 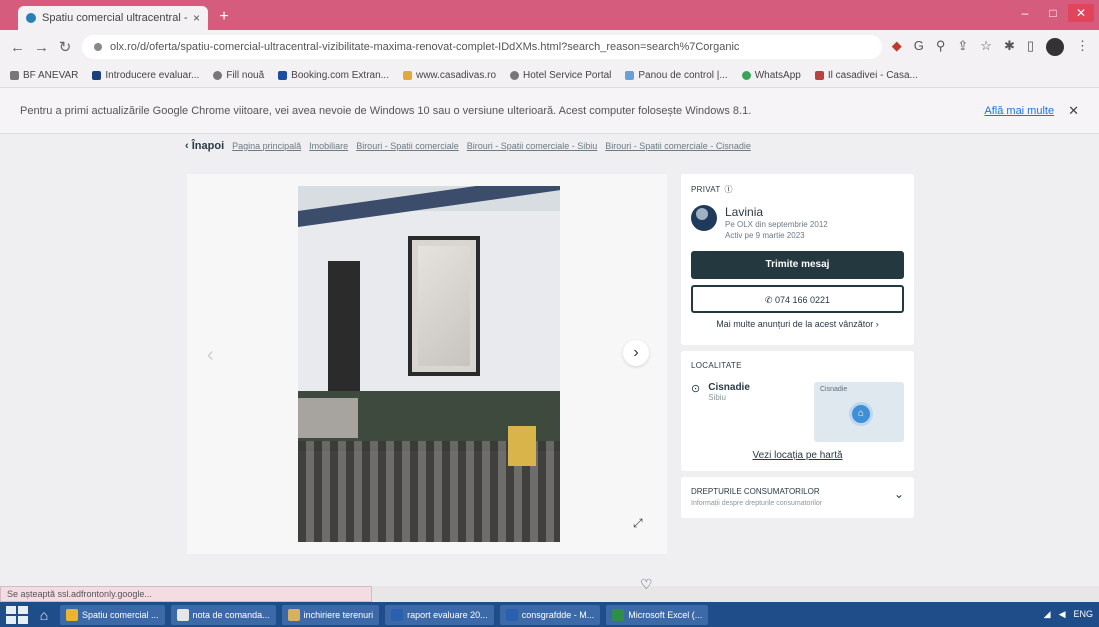 I want to click on view-map-link: Vezi locația pe hartă, so click(x=797, y=455).